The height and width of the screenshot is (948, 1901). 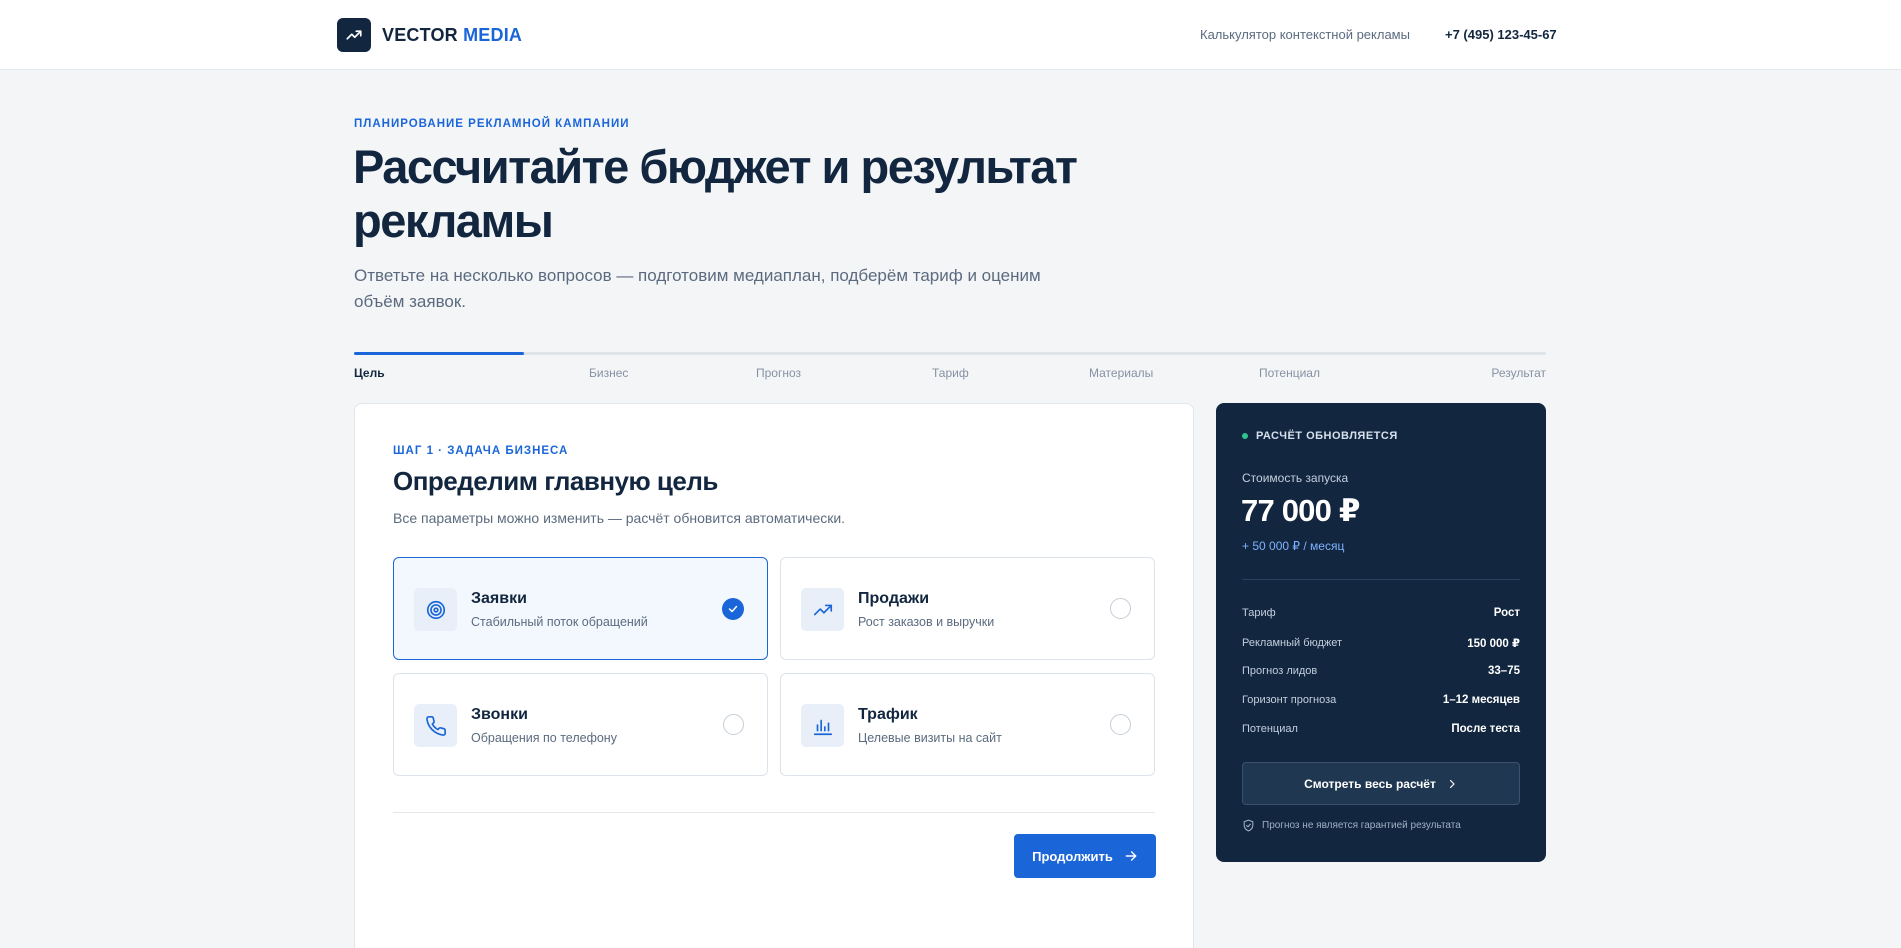 What do you see at coordinates (435, 609) in the screenshot?
I see `target-icon` at bounding box center [435, 609].